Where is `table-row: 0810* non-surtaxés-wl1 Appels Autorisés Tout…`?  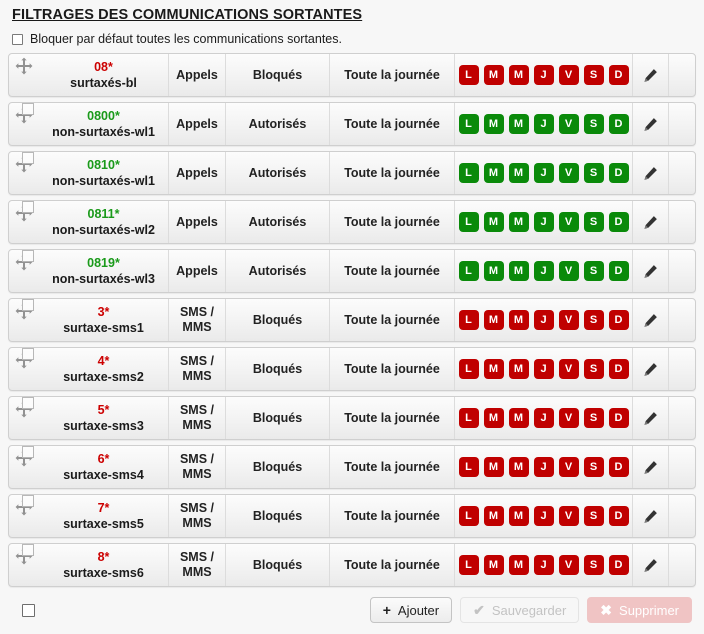
table-row: 0810* non-surtaxés-wl1 Appels Autorisés Tout… is located at coordinates (352, 173).